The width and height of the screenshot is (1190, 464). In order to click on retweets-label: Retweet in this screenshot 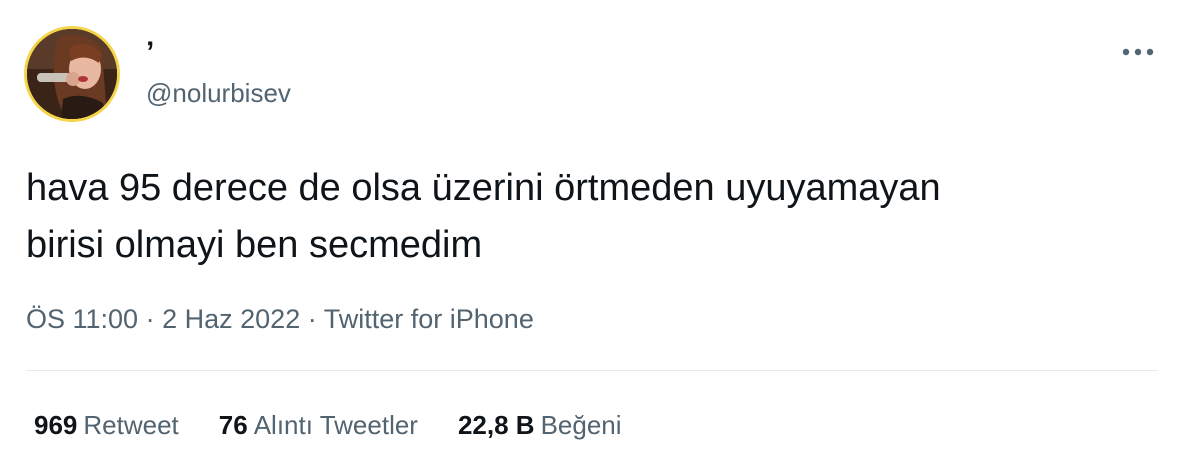, I will do `click(131, 425)`.